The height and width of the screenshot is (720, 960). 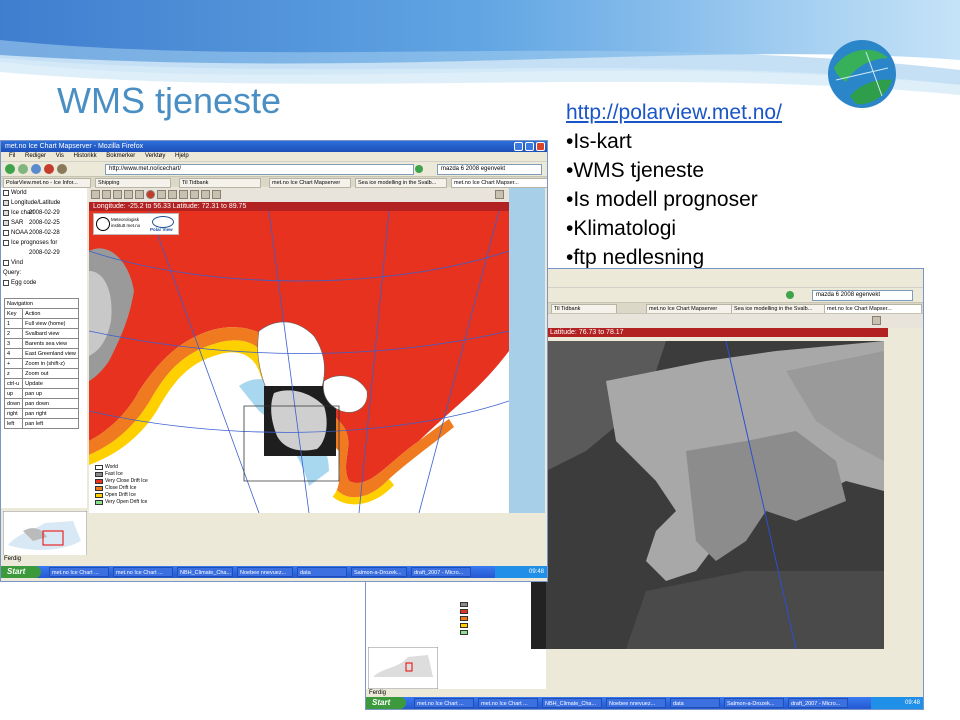 What do you see at coordinates (121, 467) in the screenshot?
I see `legend-item: World` at bounding box center [121, 467].